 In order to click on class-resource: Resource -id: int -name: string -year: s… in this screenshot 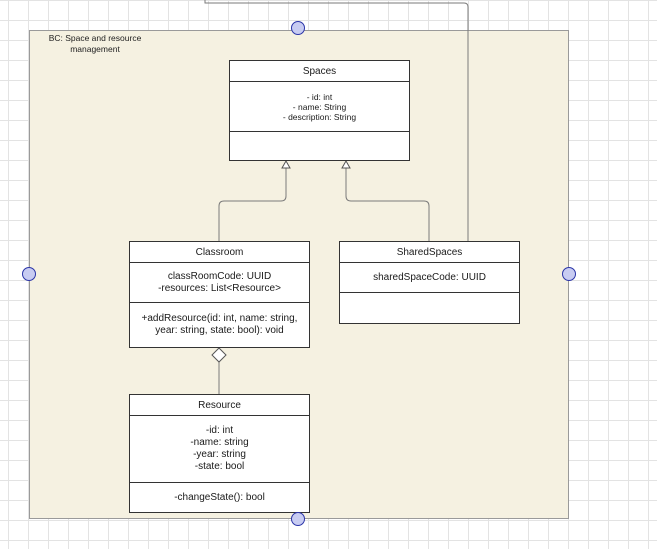, I will do `click(219, 453)`.